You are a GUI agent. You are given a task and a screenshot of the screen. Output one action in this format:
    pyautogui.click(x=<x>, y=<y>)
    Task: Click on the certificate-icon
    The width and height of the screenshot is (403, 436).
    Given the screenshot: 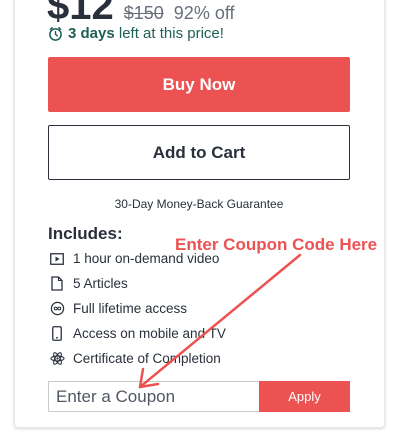 What is the action you would take?
    pyautogui.click(x=57, y=359)
    